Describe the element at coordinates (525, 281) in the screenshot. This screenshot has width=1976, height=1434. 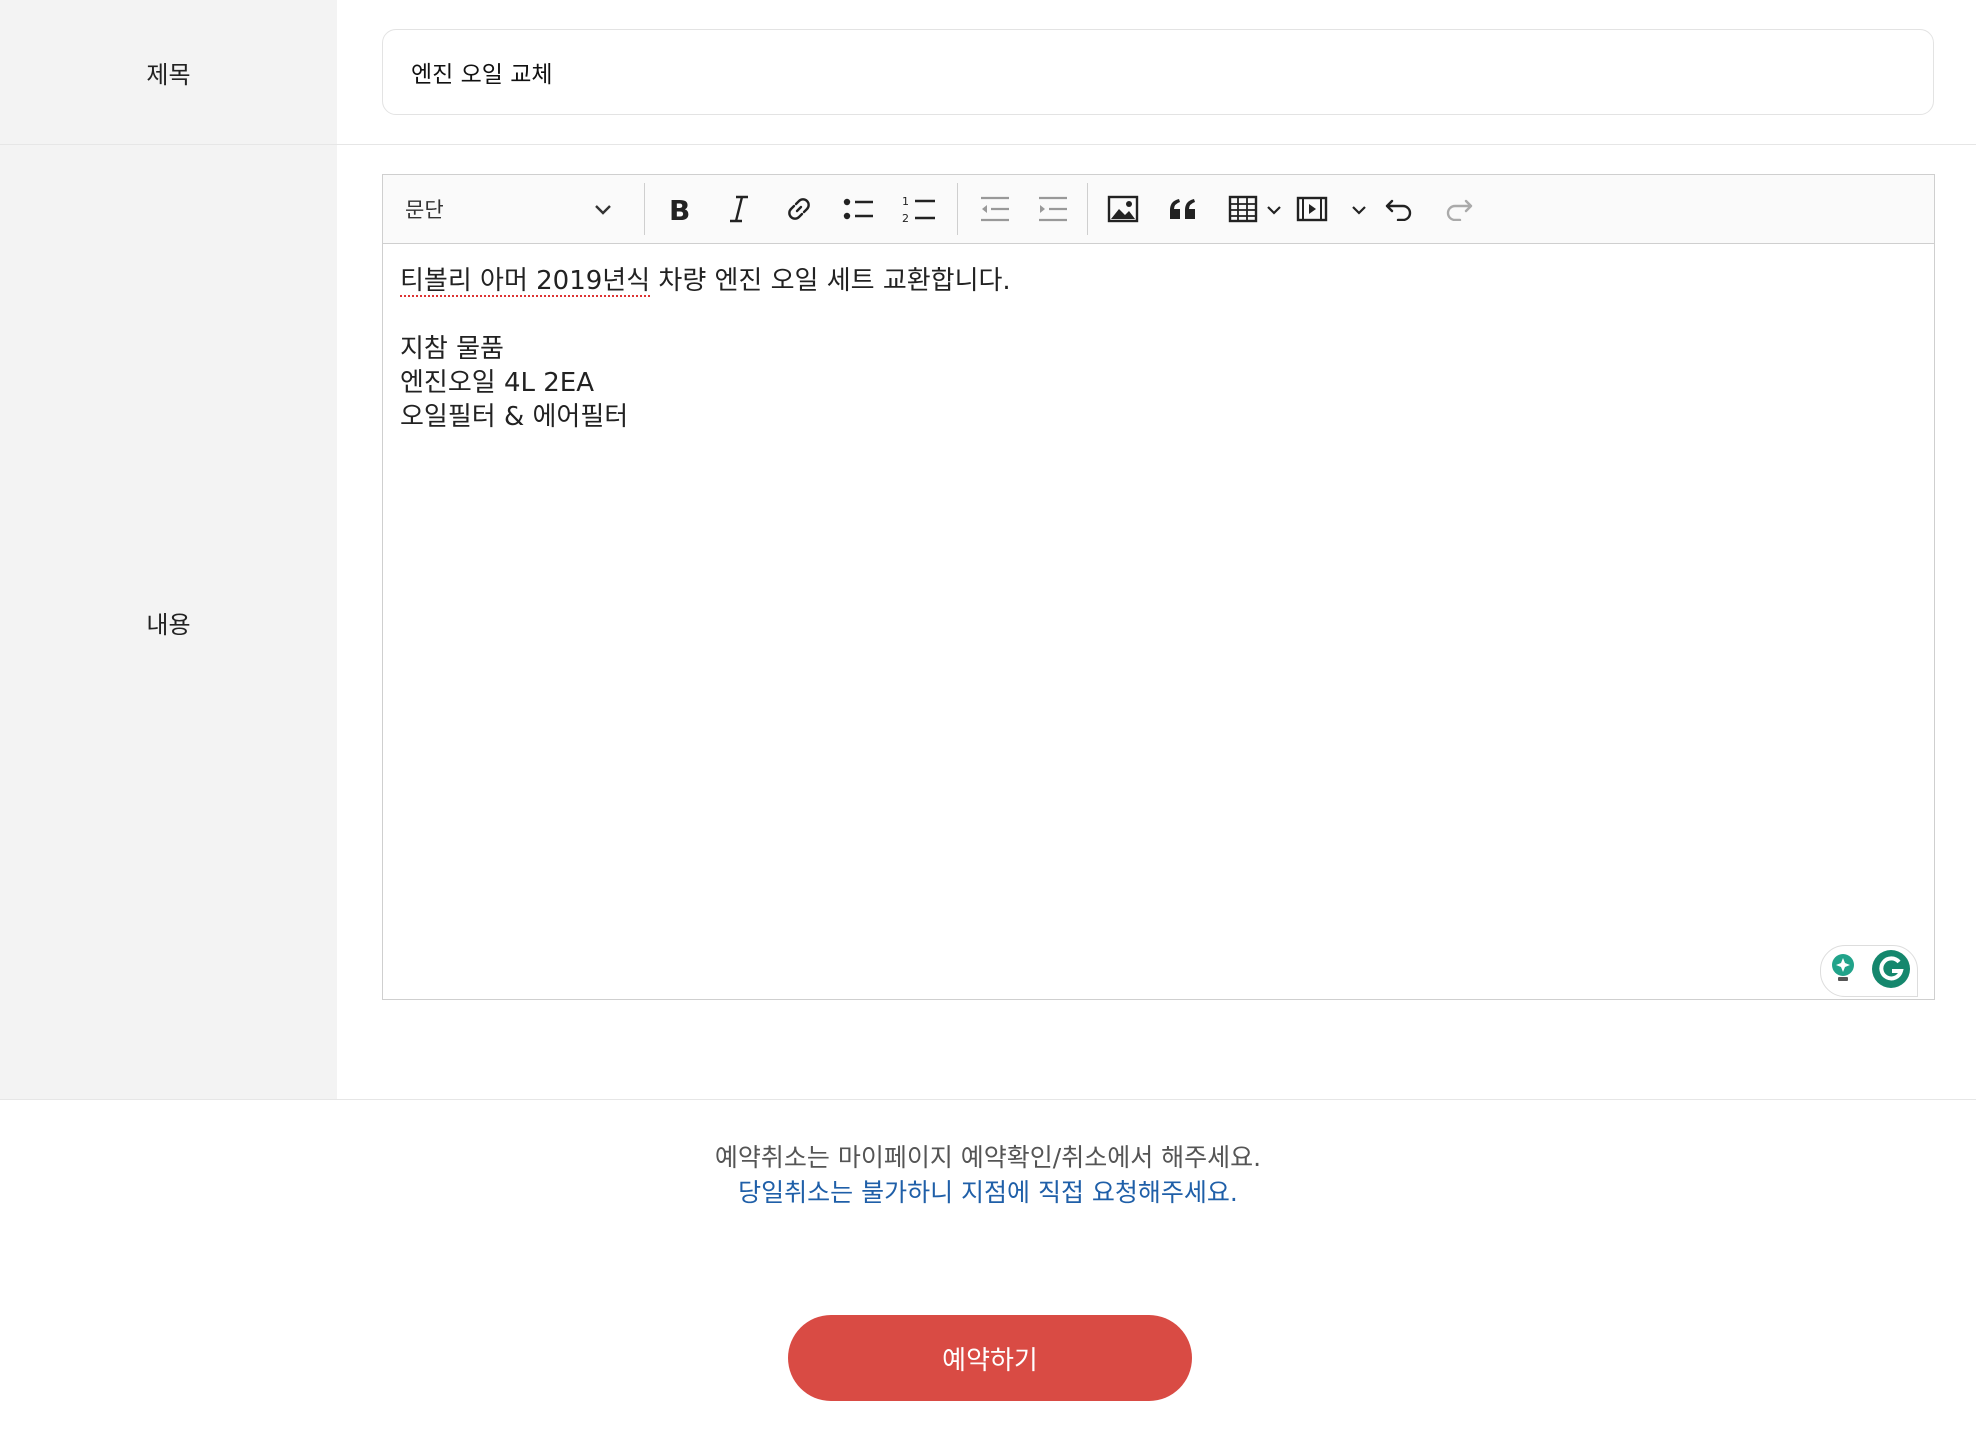
I see `spellcheck-underlined-text: 티볼리 아머 2019년식` at that location.